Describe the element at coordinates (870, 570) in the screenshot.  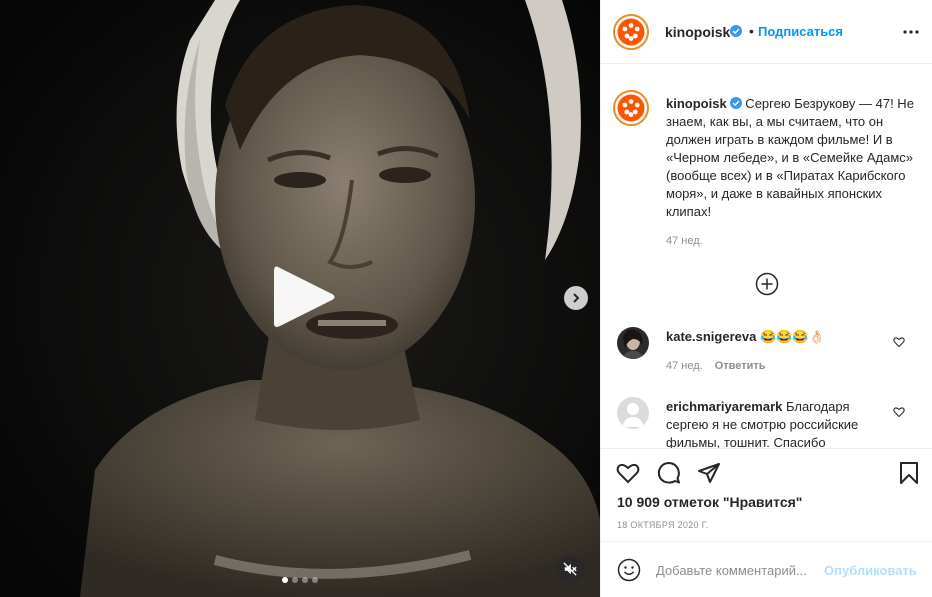
I see `publish-button: Опубликовать` at that location.